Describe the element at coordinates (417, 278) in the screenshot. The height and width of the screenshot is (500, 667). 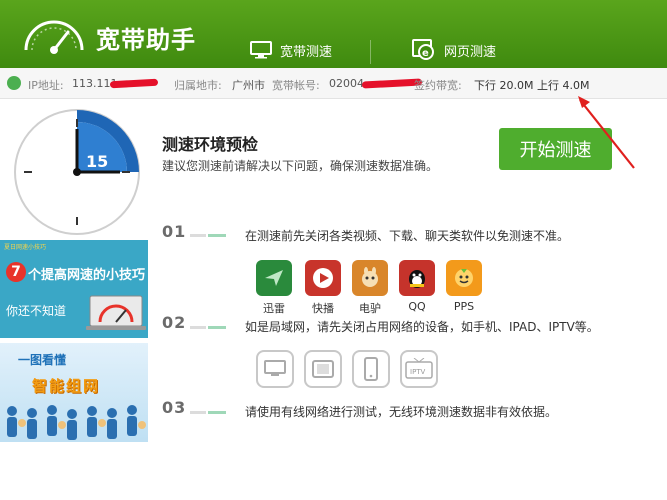
I see `qq-penguin-icon` at that location.